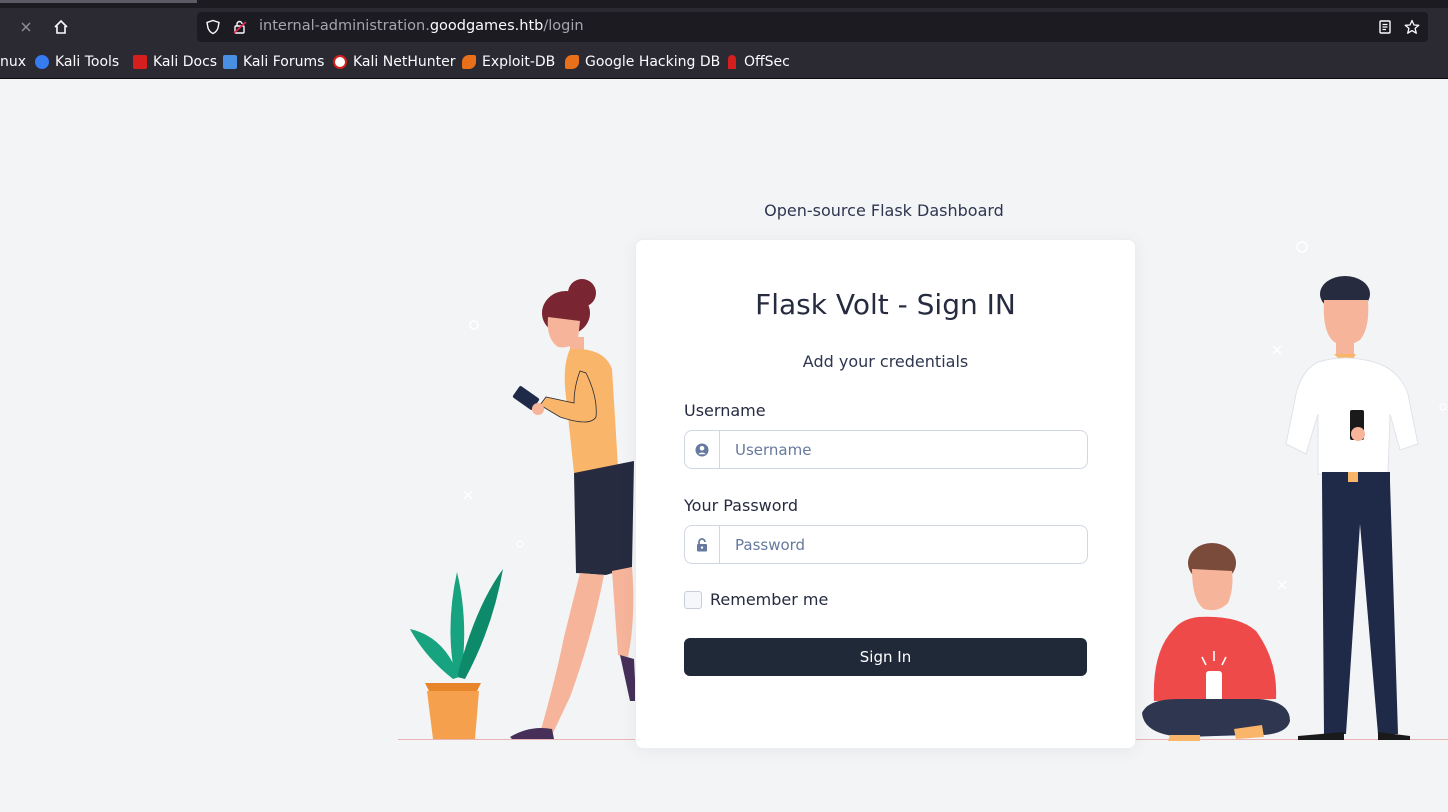  Describe the element at coordinates (732, 62) in the screenshot. I see `offsec-icon` at that location.